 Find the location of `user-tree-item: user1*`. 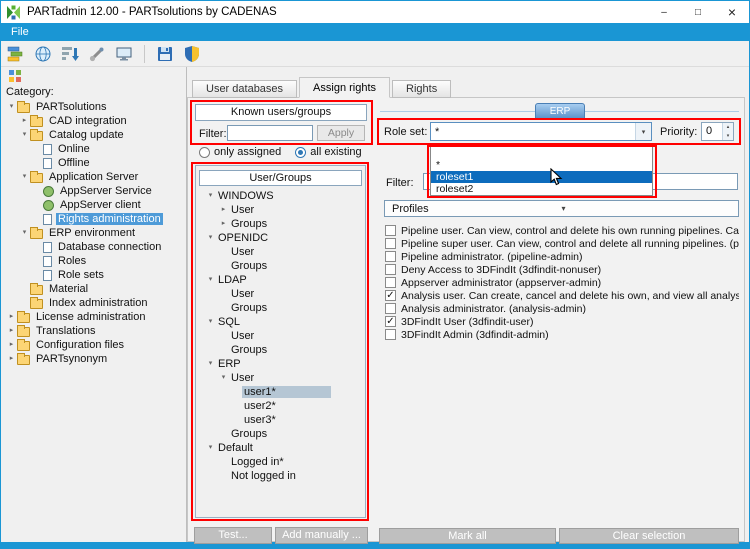

user-tree-item: user1* is located at coordinates (282, 392).